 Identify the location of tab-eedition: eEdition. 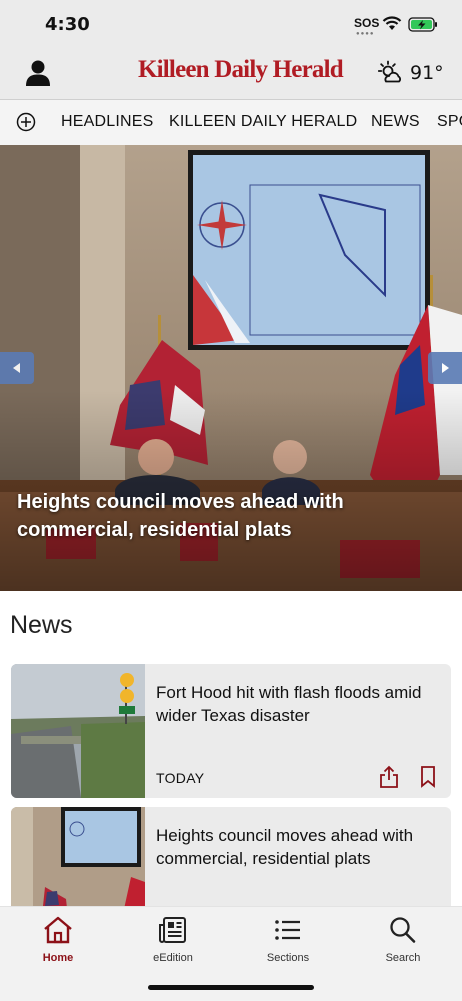
(173, 939).